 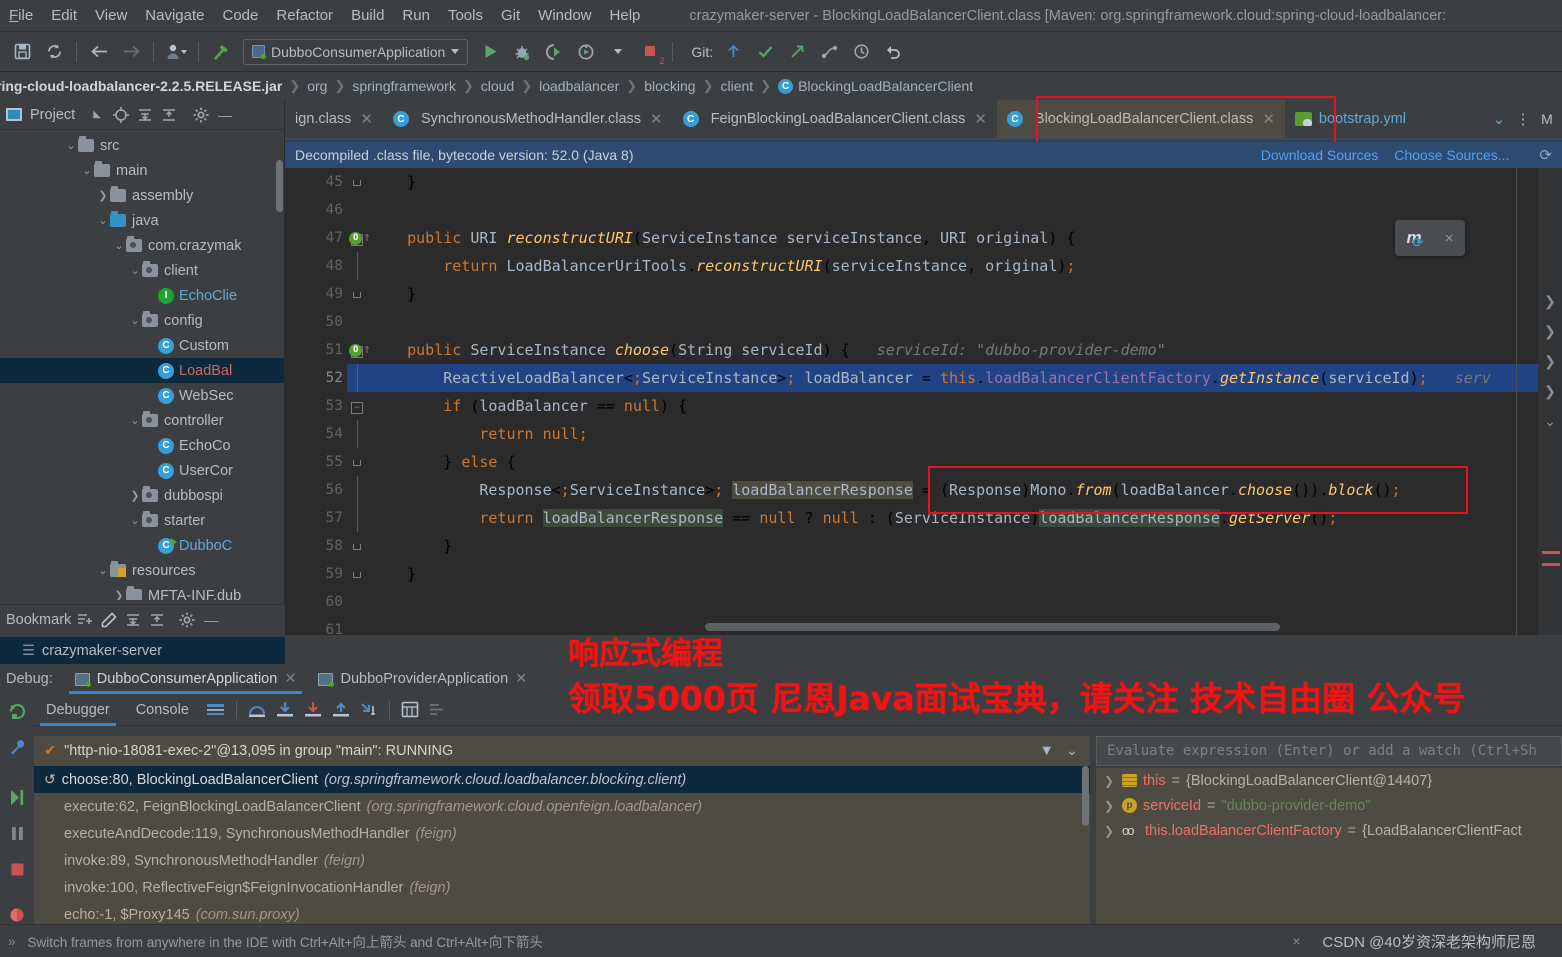 What do you see at coordinates (97, 115) in the screenshot?
I see `collapse-chevron-icon: ◣` at bounding box center [97, 115].